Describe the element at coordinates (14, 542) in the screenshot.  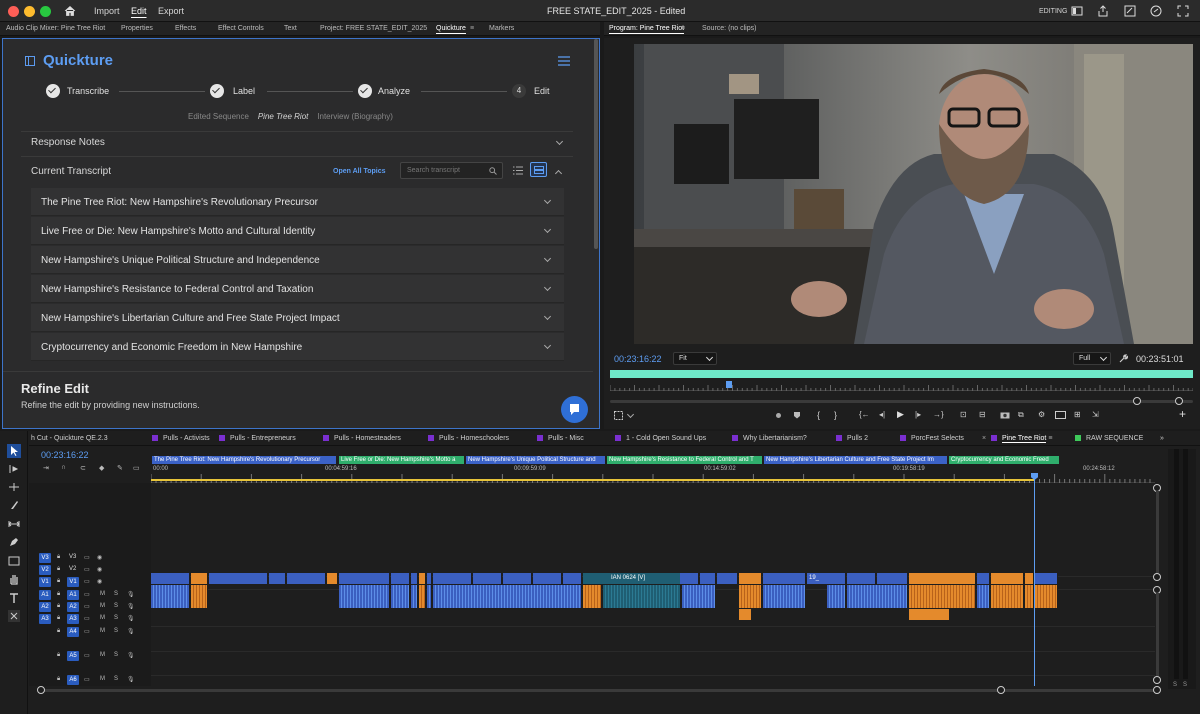
I see `pen-tool-icon` at that location.